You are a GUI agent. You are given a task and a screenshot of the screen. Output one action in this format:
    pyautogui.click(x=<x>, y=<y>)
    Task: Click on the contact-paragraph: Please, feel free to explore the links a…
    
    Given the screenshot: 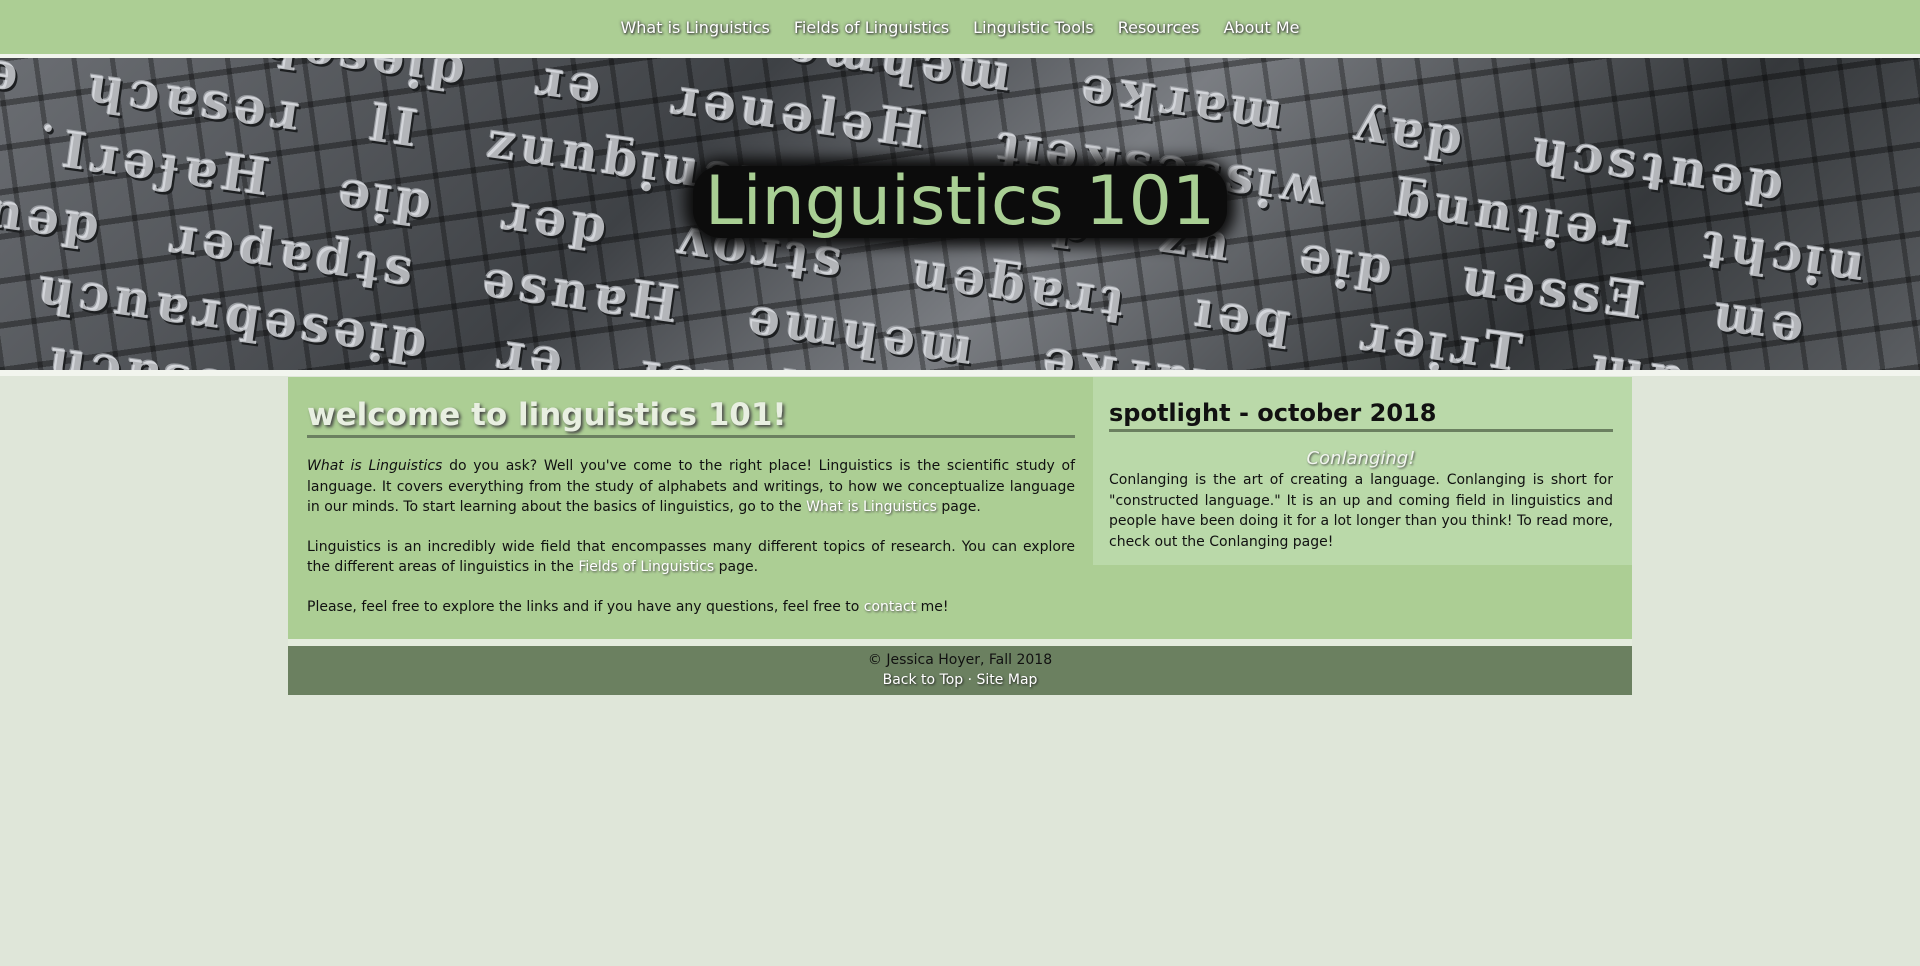 What is the action you would take?
    pyautogui.click(x=691, y=607)
    